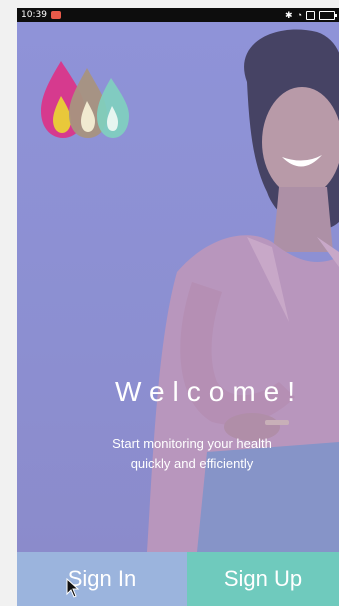 The width and height of the screenshot is (339, 606). Describe the element at coordinates (56, 15) in the screenshot. I see `notification-app-icon` at that location.